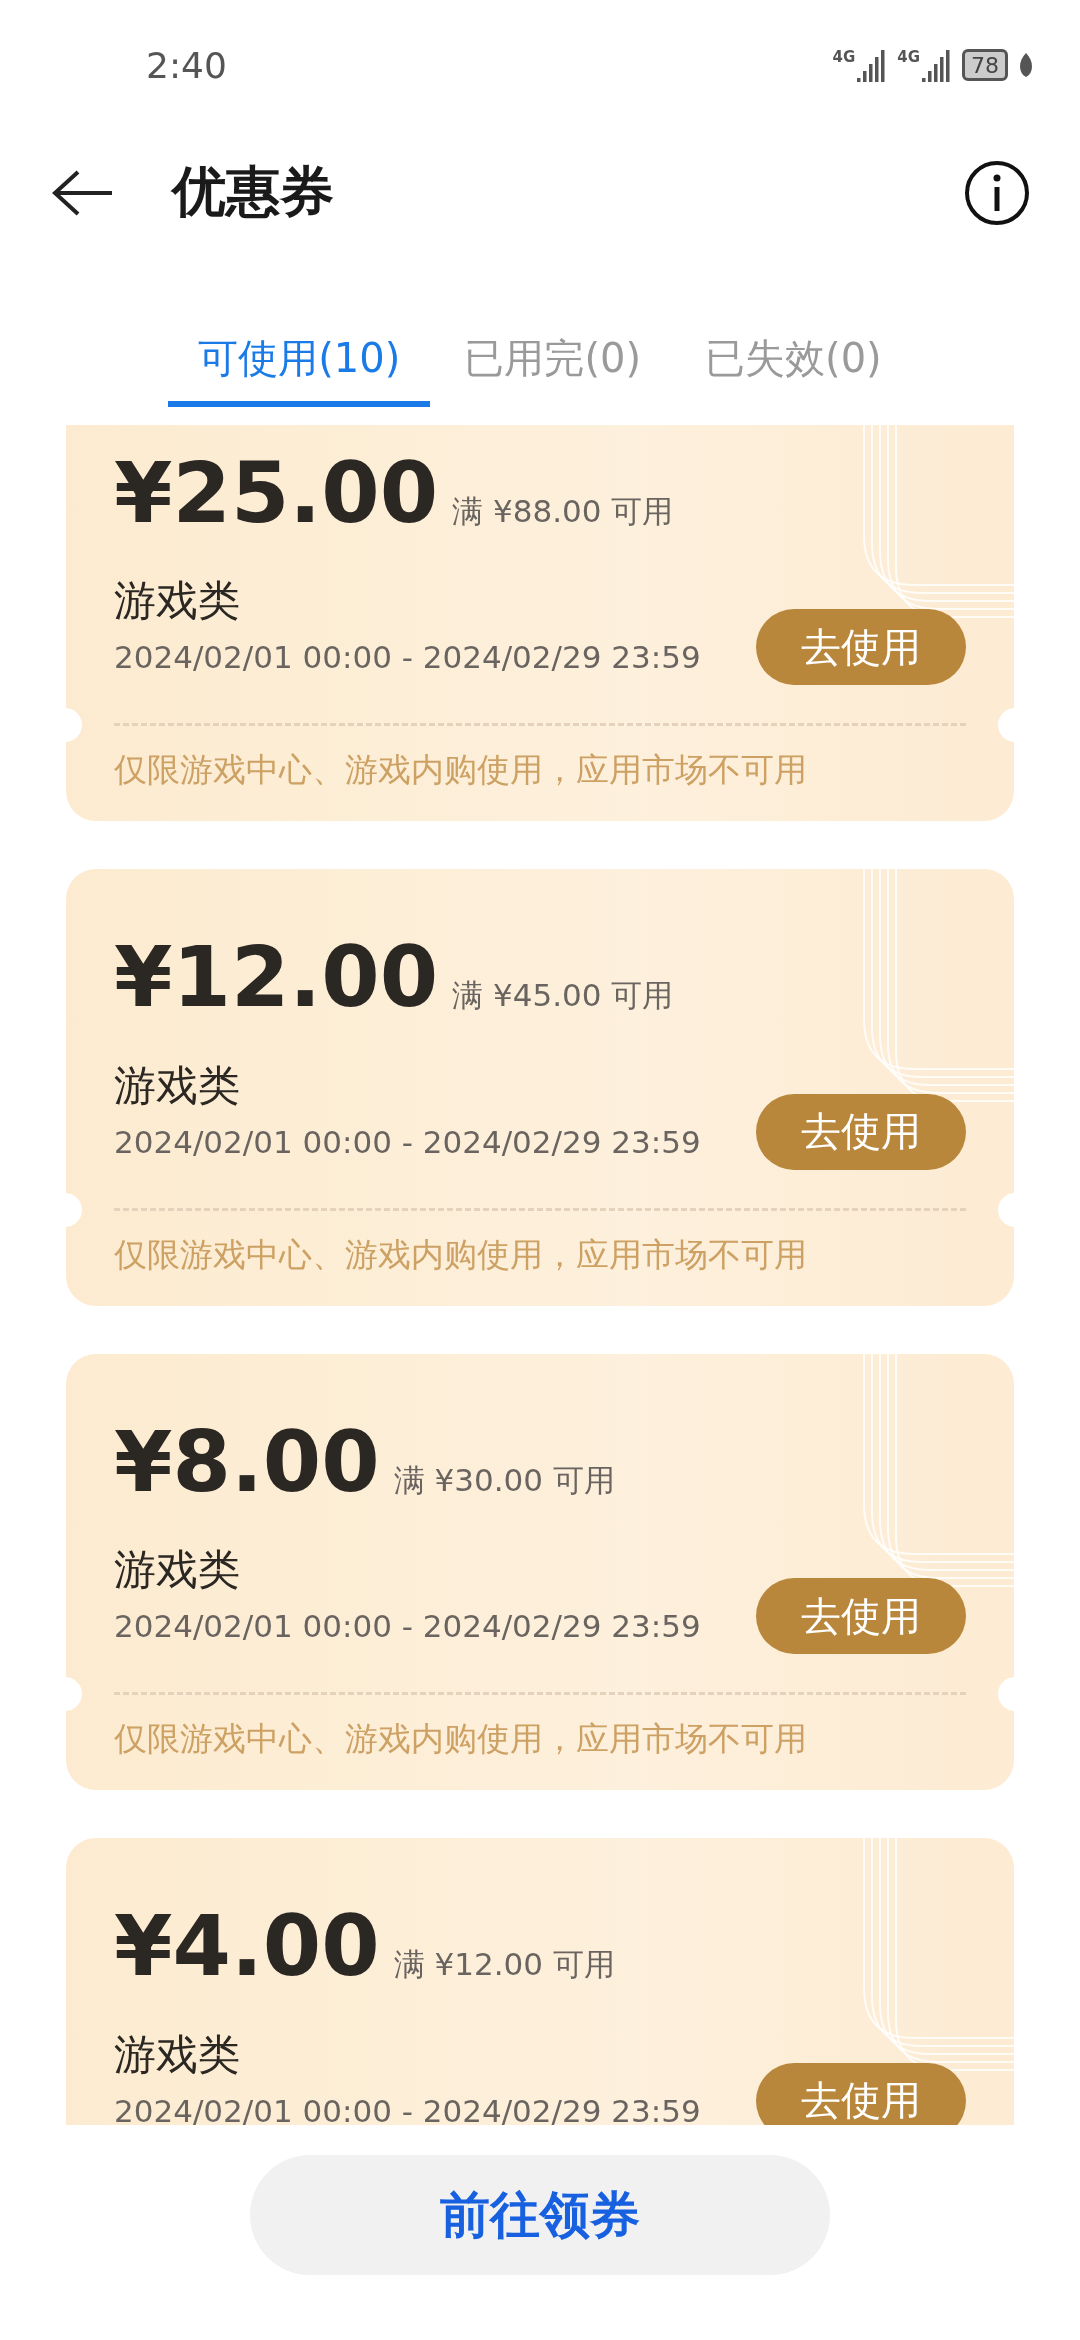 The width and height of the screenshot is (1080, 2340). What do you see at coordinates (247, 1462) in the screenshot?
I see `coupon-amount: ¥8.00` at bounding box center [247, 1462].